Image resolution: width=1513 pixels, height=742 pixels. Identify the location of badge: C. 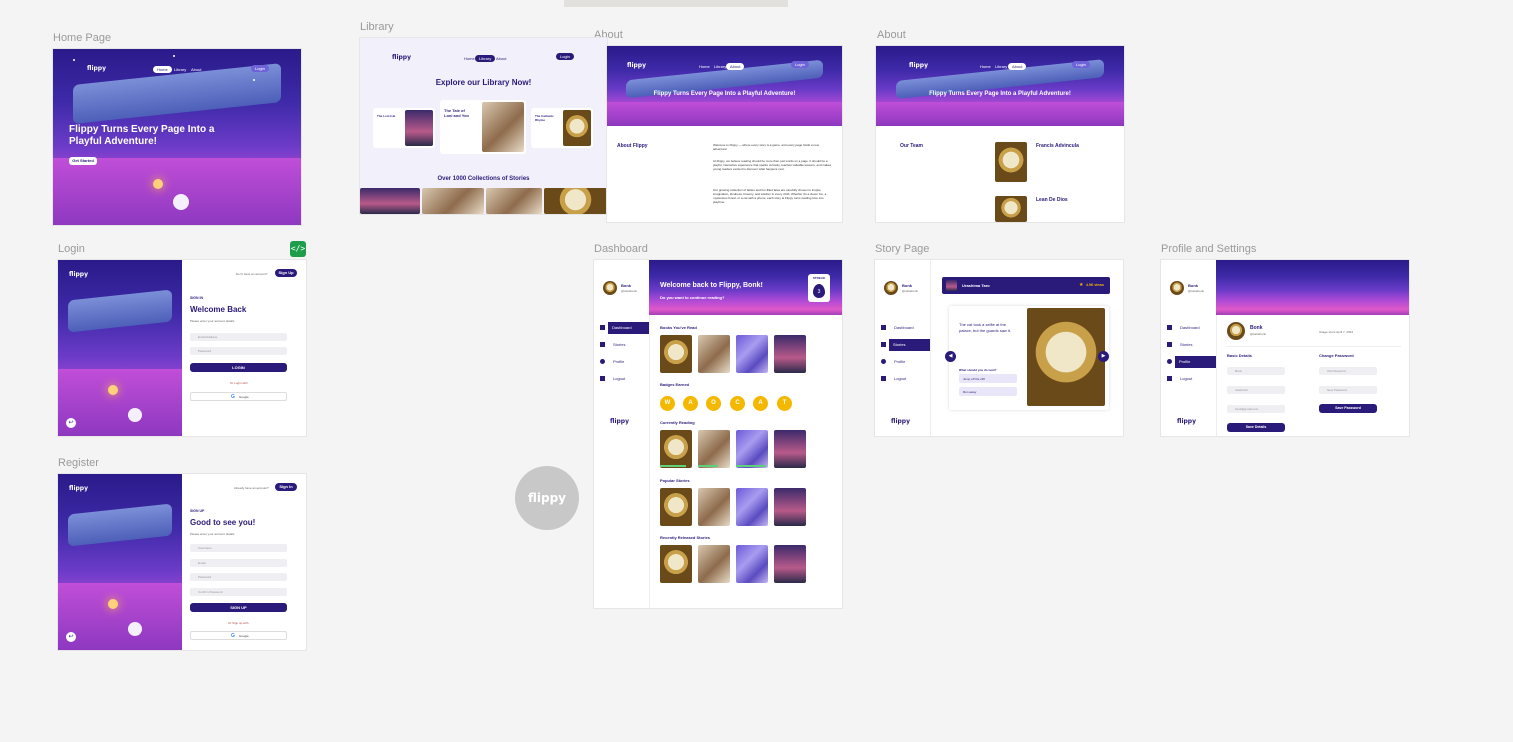
(737, 403).